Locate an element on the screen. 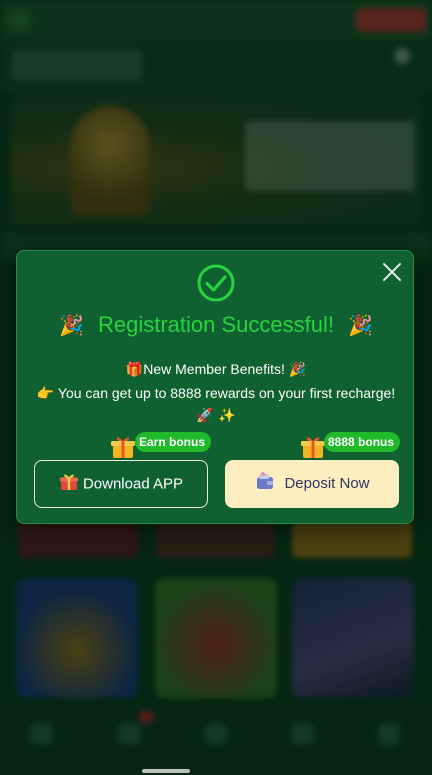  gift-icon is located at coordinates (68, 482).